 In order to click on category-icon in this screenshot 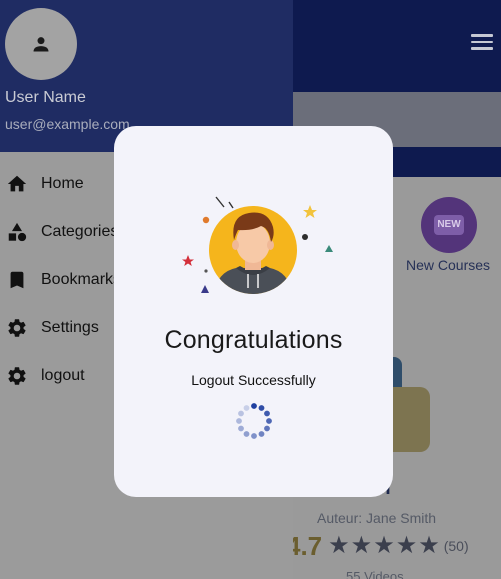, I will do `click(17, 232)`.